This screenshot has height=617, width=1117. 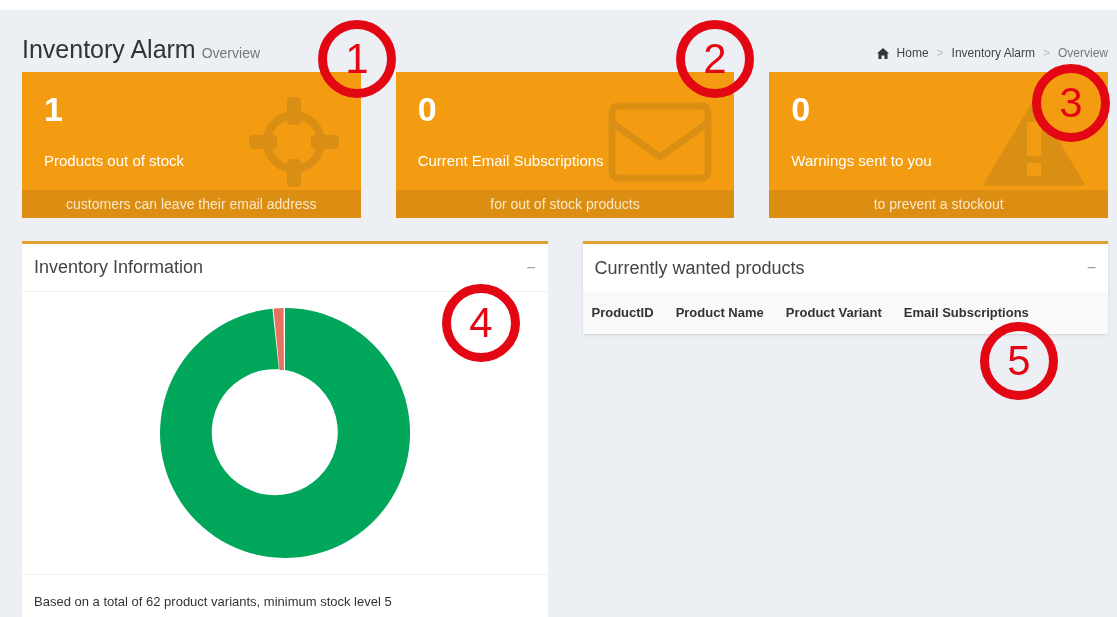 What do you see at coordinates (231, 53) in the screenshot?
I see `page-subtitle: Overview` at bounding box center [231, 53].